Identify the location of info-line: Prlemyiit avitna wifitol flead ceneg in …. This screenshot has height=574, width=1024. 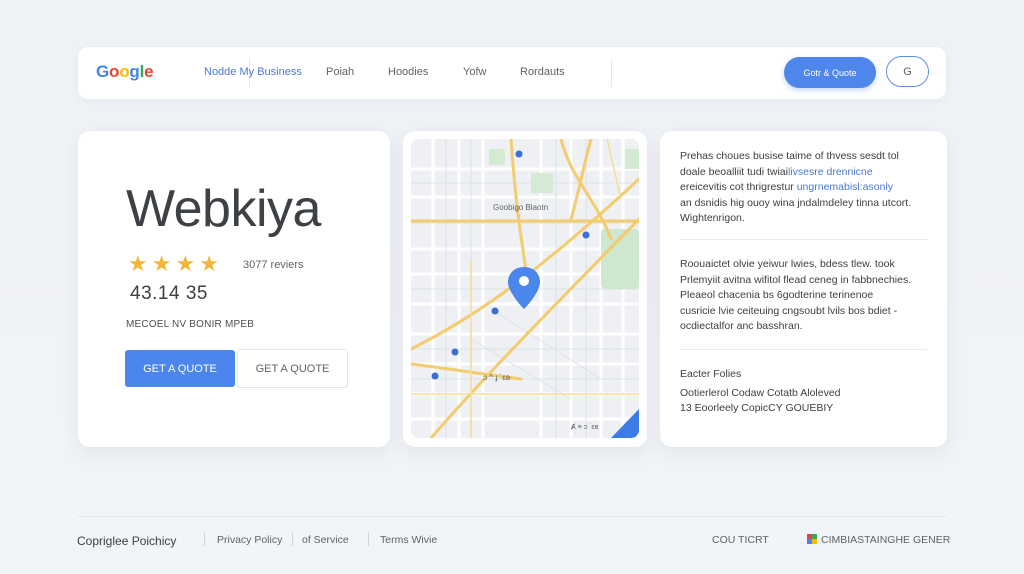
(796, 279).